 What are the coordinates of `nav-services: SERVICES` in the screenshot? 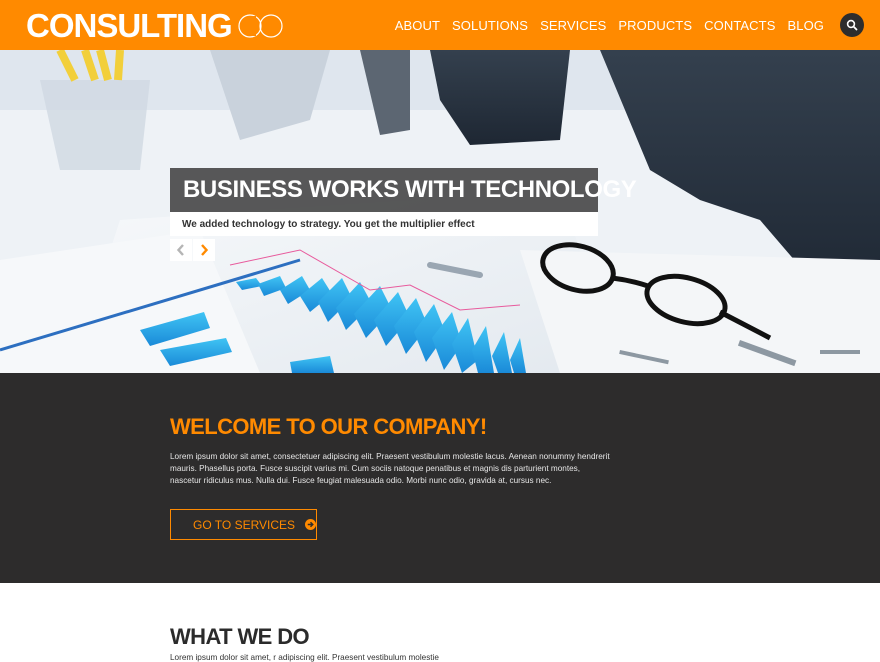 It's located at (573, 25).